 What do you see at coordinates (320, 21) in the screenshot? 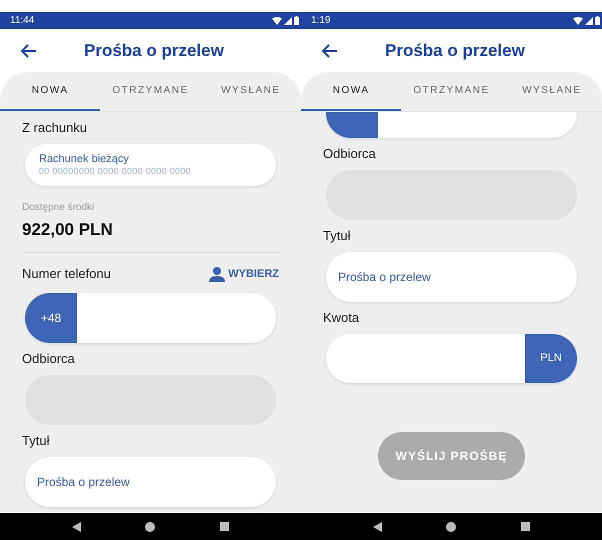
I see `status-time: 1:19` at bounding box center [320, 21].